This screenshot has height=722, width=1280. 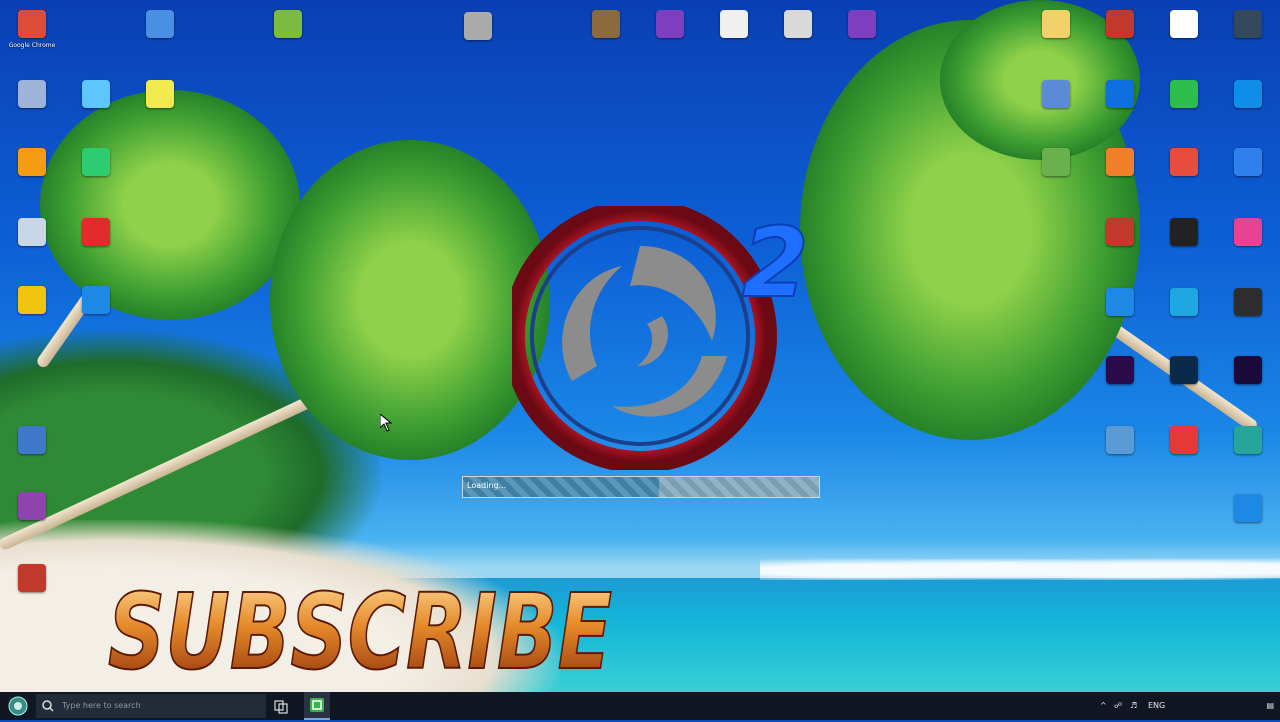 I want to click on system-tray: ^ ☍ ♬ ENG ▤, so click(x=1190, y=706).